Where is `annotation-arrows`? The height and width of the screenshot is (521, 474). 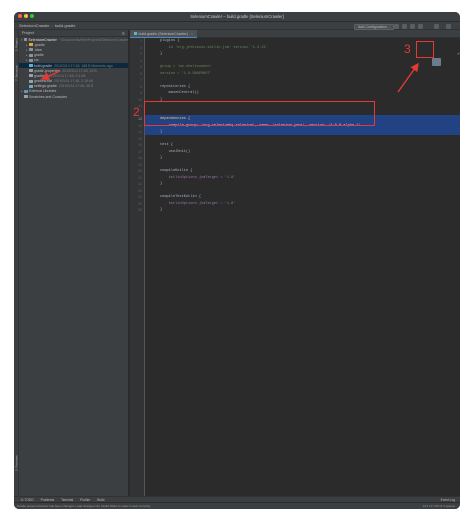 annotation-arrows is located at coordinates (229, 77).